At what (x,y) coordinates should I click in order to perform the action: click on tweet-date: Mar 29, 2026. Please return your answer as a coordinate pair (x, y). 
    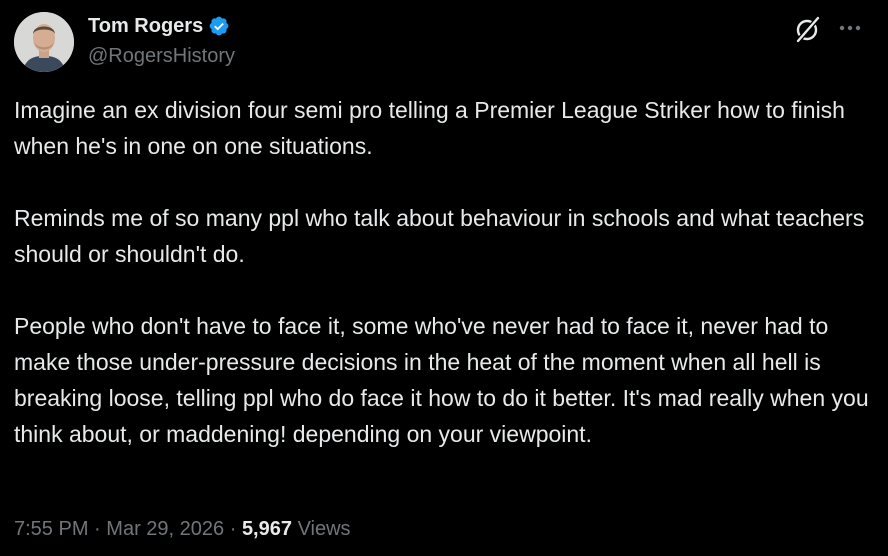
    Looking at the image, I should click on (165, 529).